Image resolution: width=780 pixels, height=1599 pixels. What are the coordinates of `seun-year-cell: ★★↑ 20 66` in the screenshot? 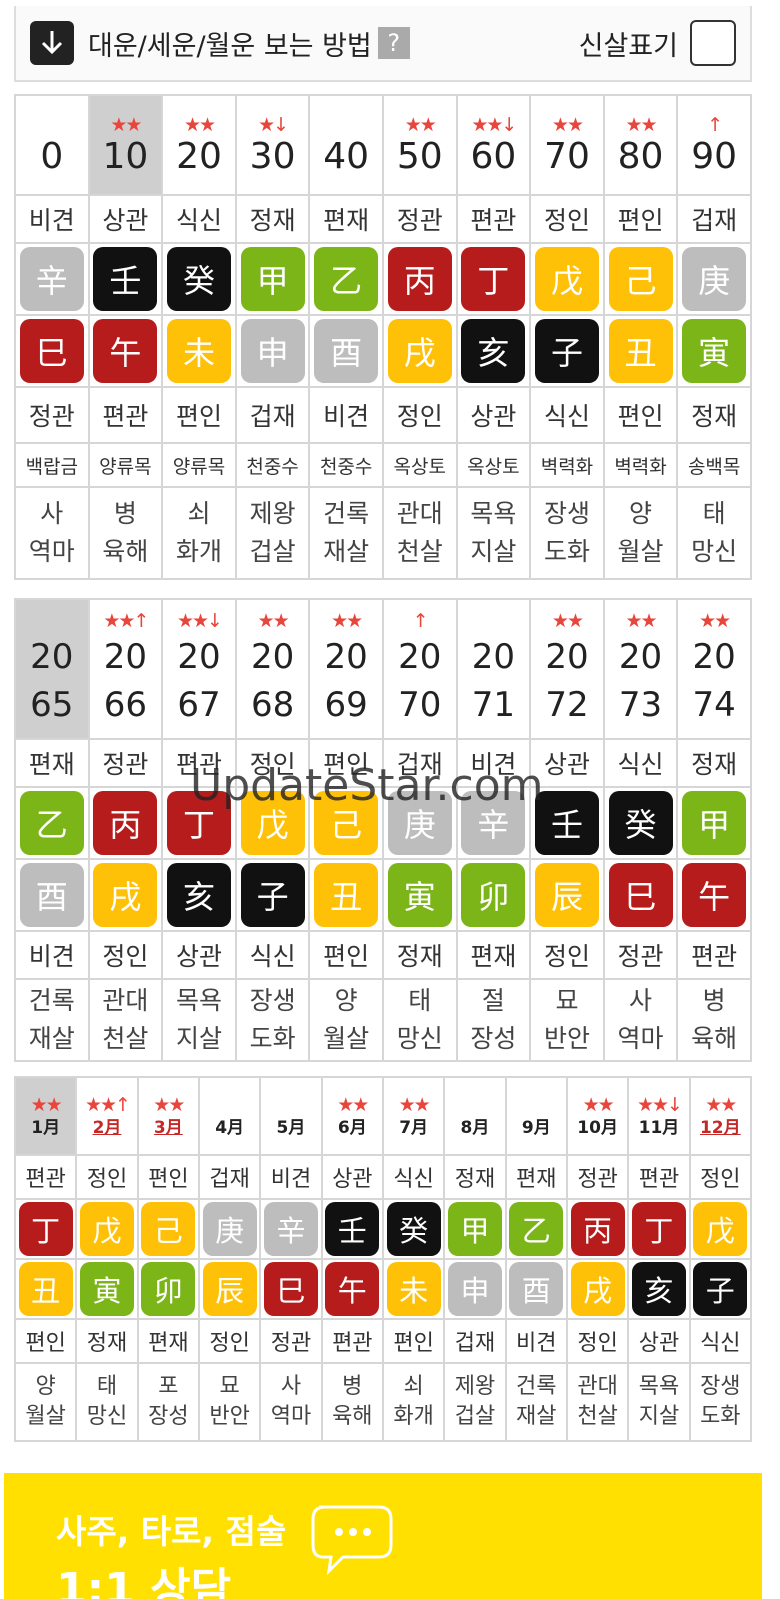 It's located at (125, 669).